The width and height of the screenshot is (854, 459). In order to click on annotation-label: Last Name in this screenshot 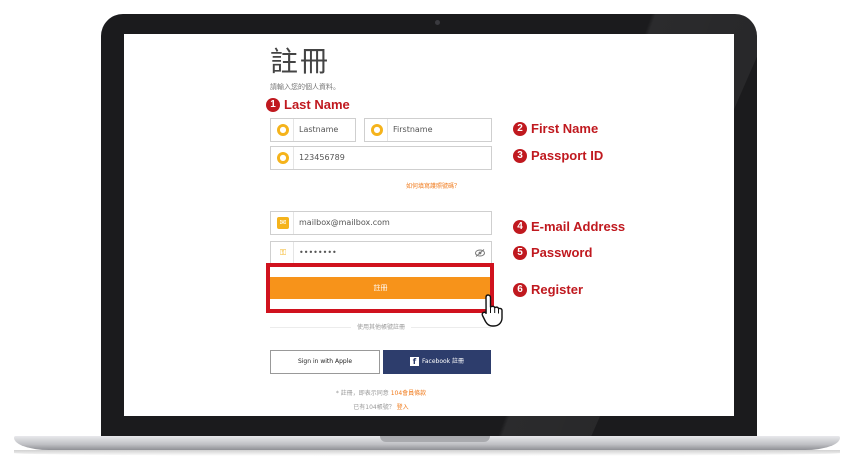, I will do `click(317, 104)`.